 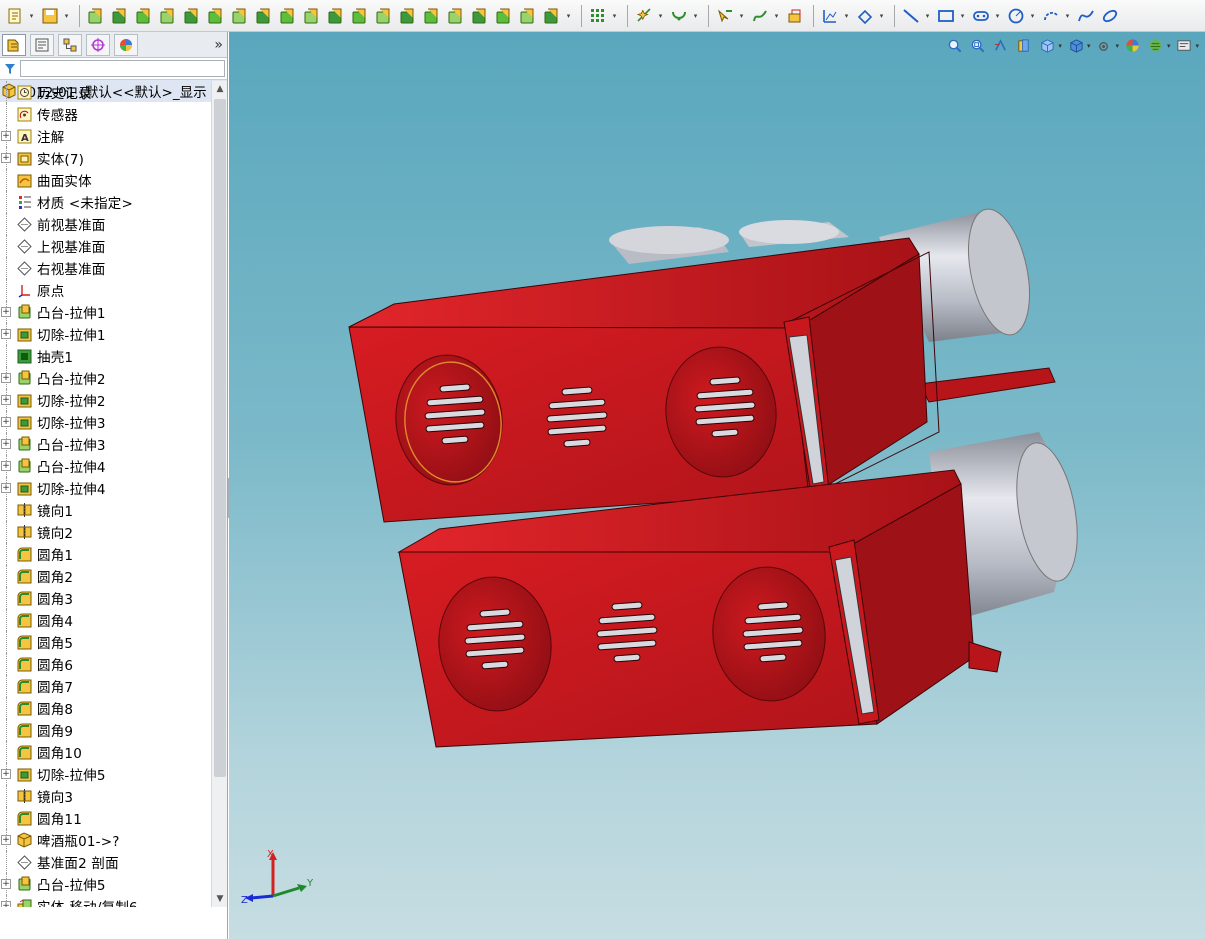 What do you see at coordinates (105, 840) in the screenshot?
I see `tree-item: + 啤酒瓶01->?` at bounding box center [105, 840].